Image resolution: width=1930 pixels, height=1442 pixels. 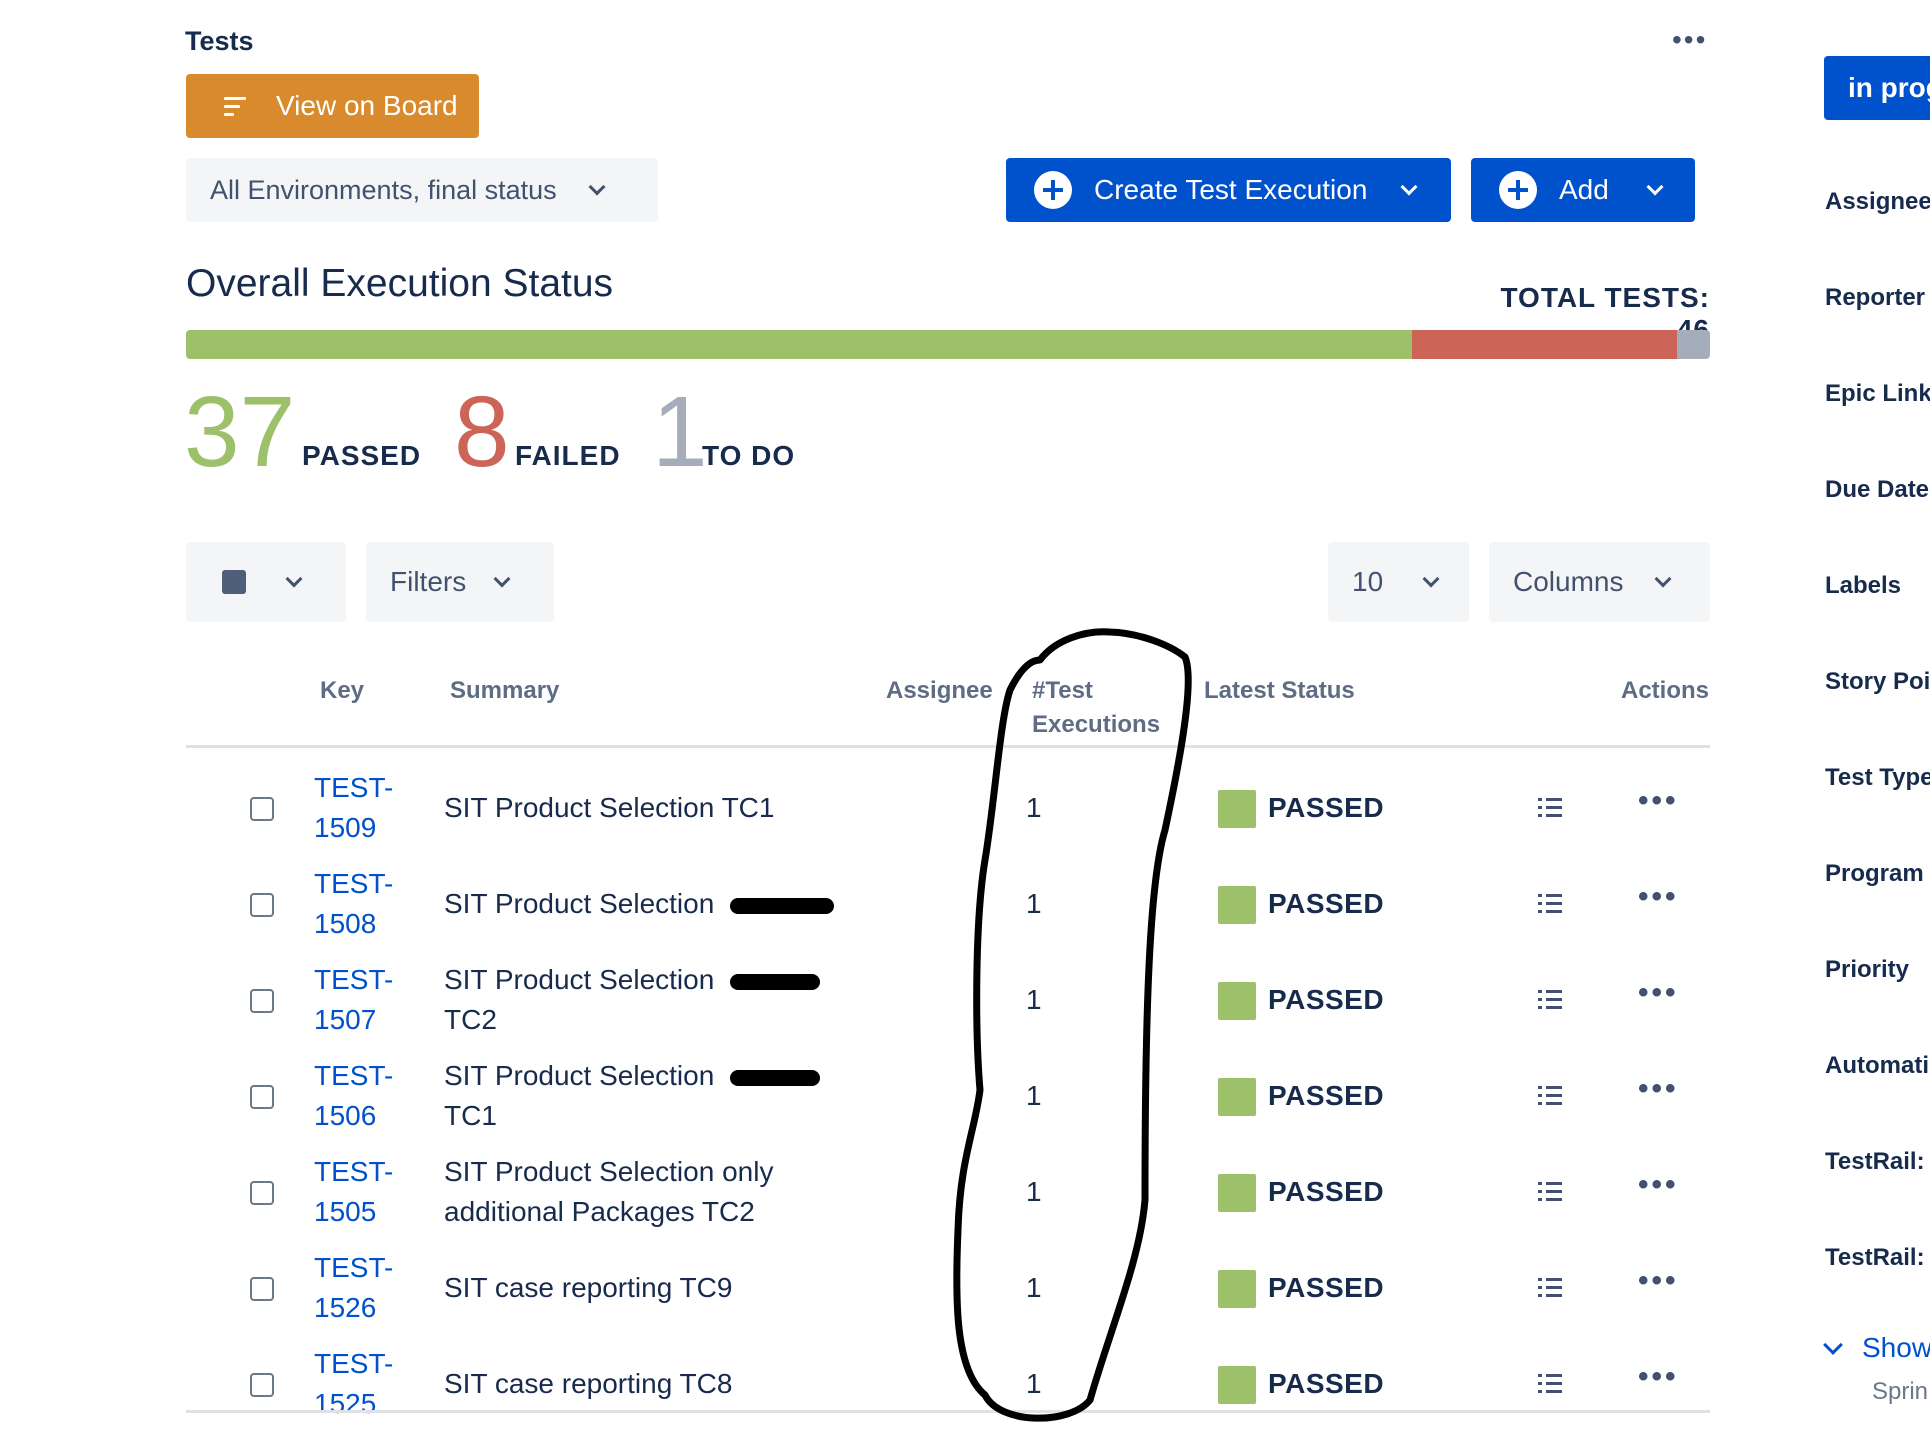 I want to click on issue-key-link: TEST- 1507, so click(x=364, y=1000).